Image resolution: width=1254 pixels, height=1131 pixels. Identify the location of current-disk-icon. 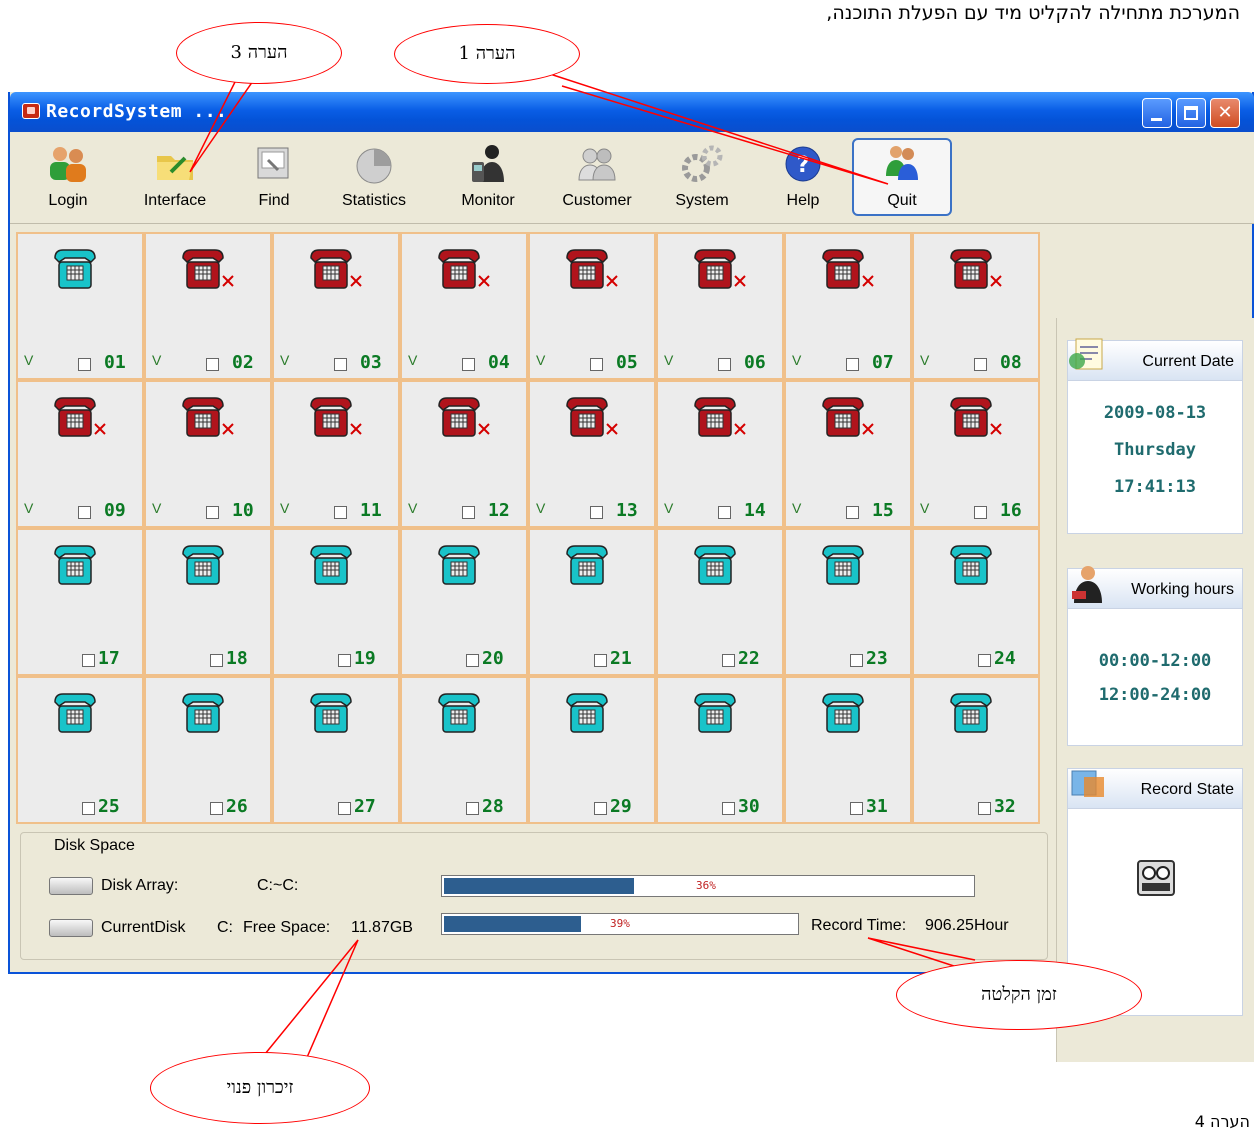
(71, 928).